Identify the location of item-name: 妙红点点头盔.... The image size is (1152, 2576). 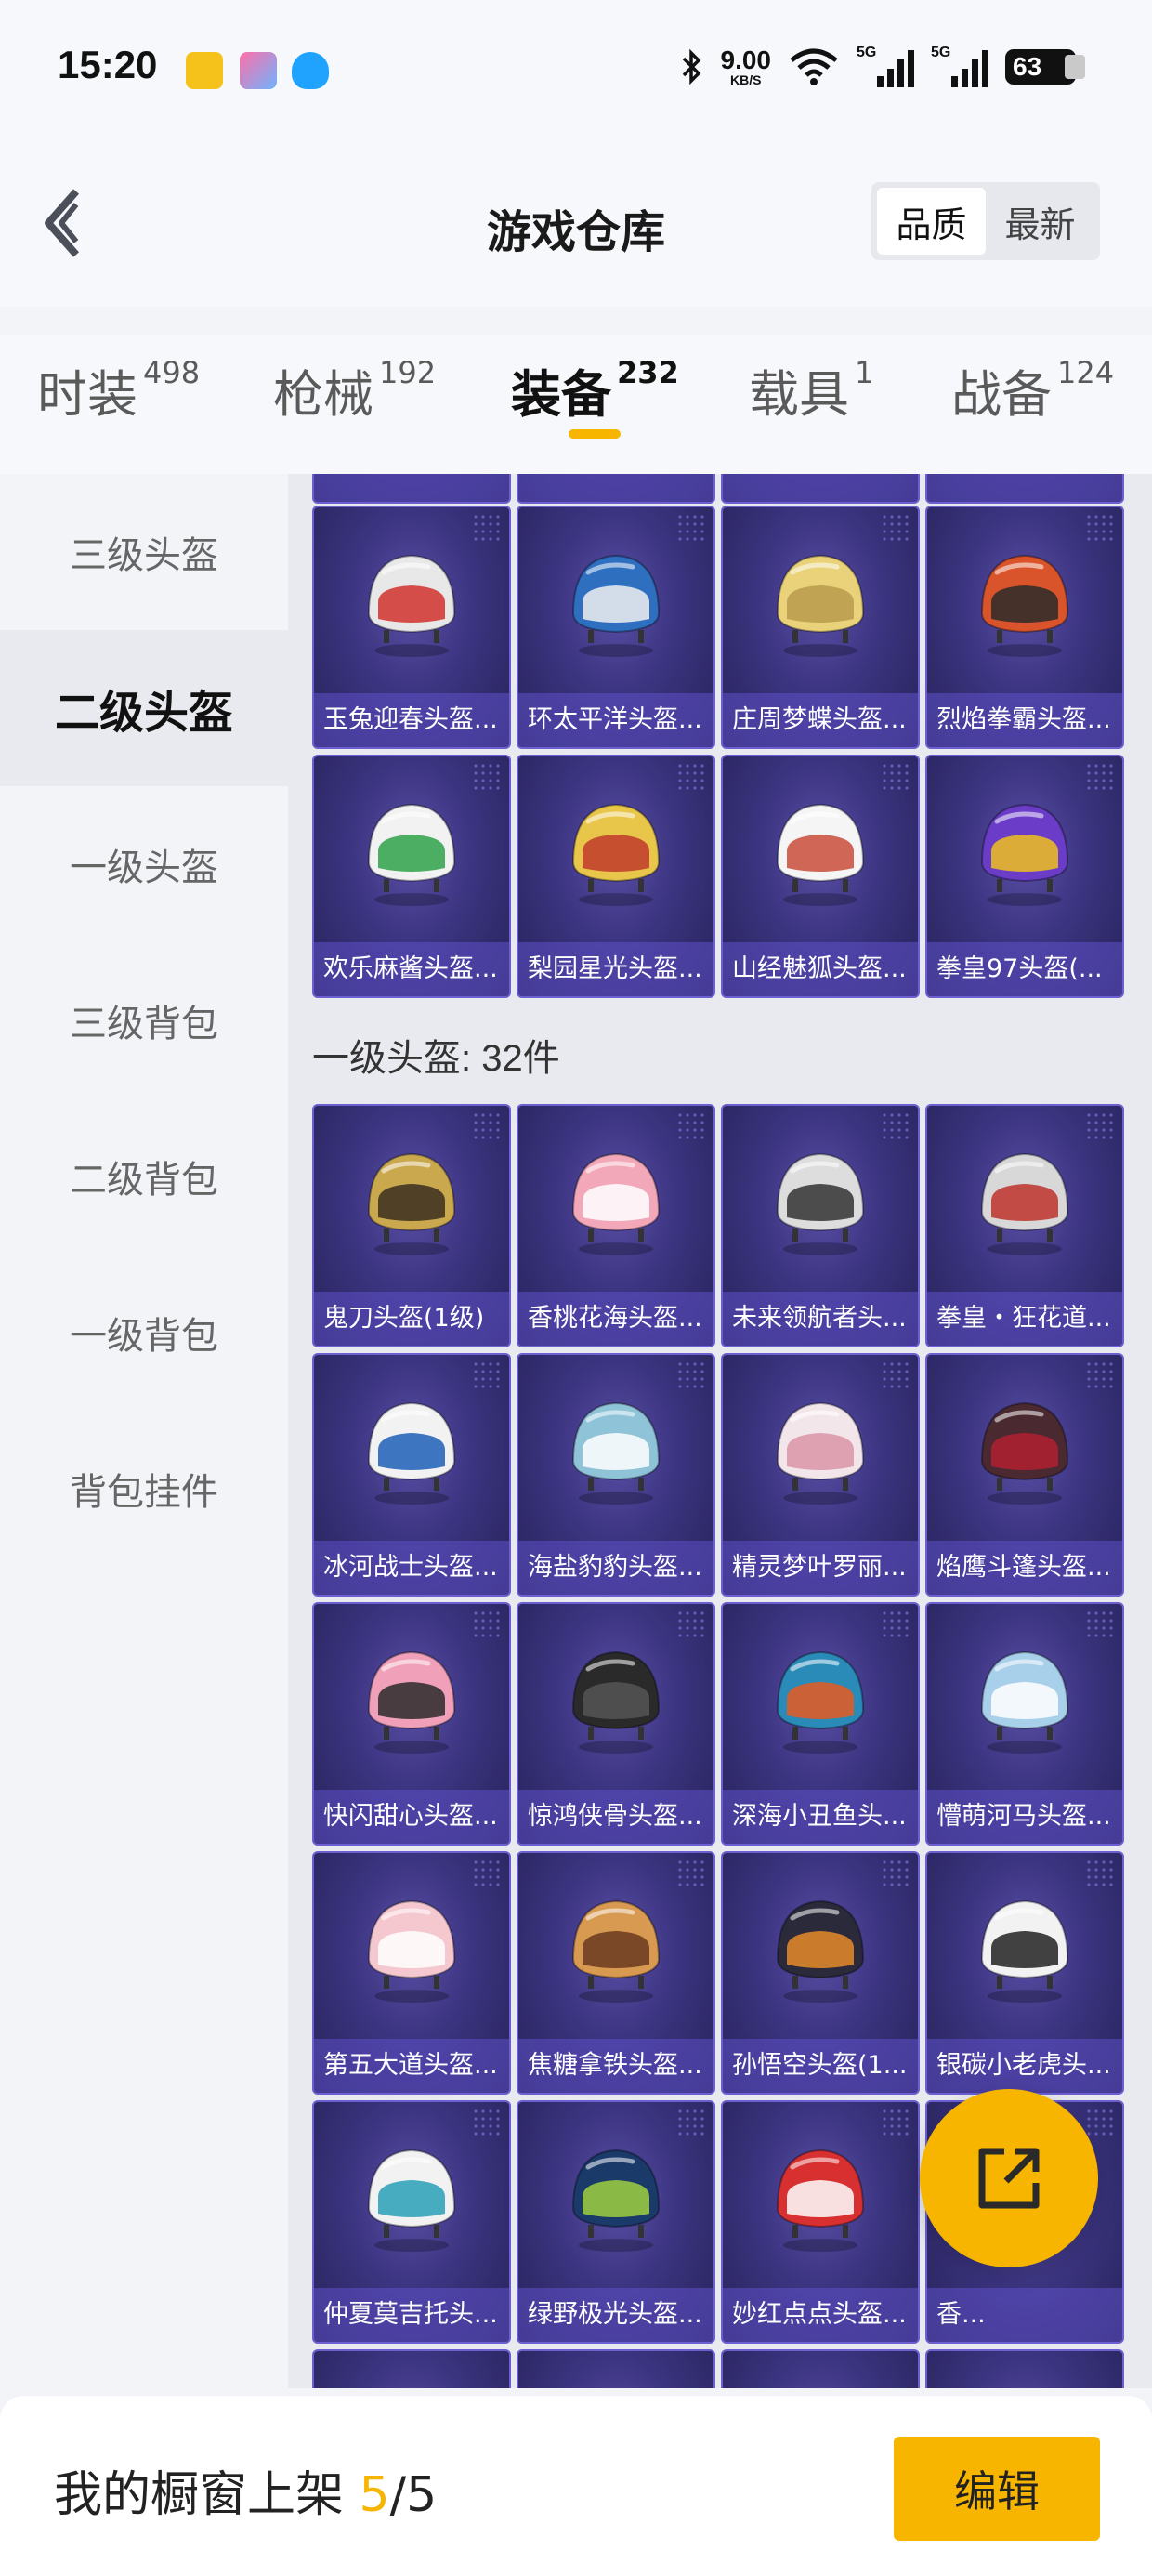
(820, 2315).